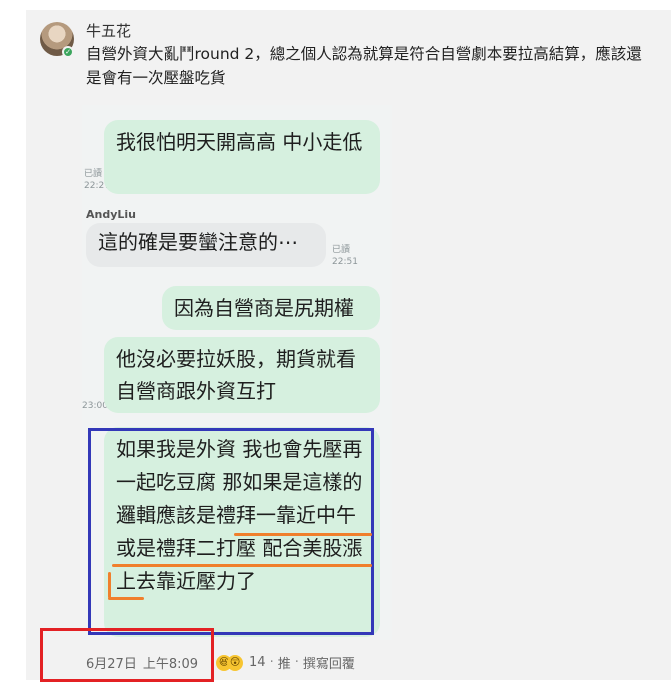  What do you see at coordinates (284, 662) in the screenshot?
I see `push-link: 推` at bounding box center [284, 662].